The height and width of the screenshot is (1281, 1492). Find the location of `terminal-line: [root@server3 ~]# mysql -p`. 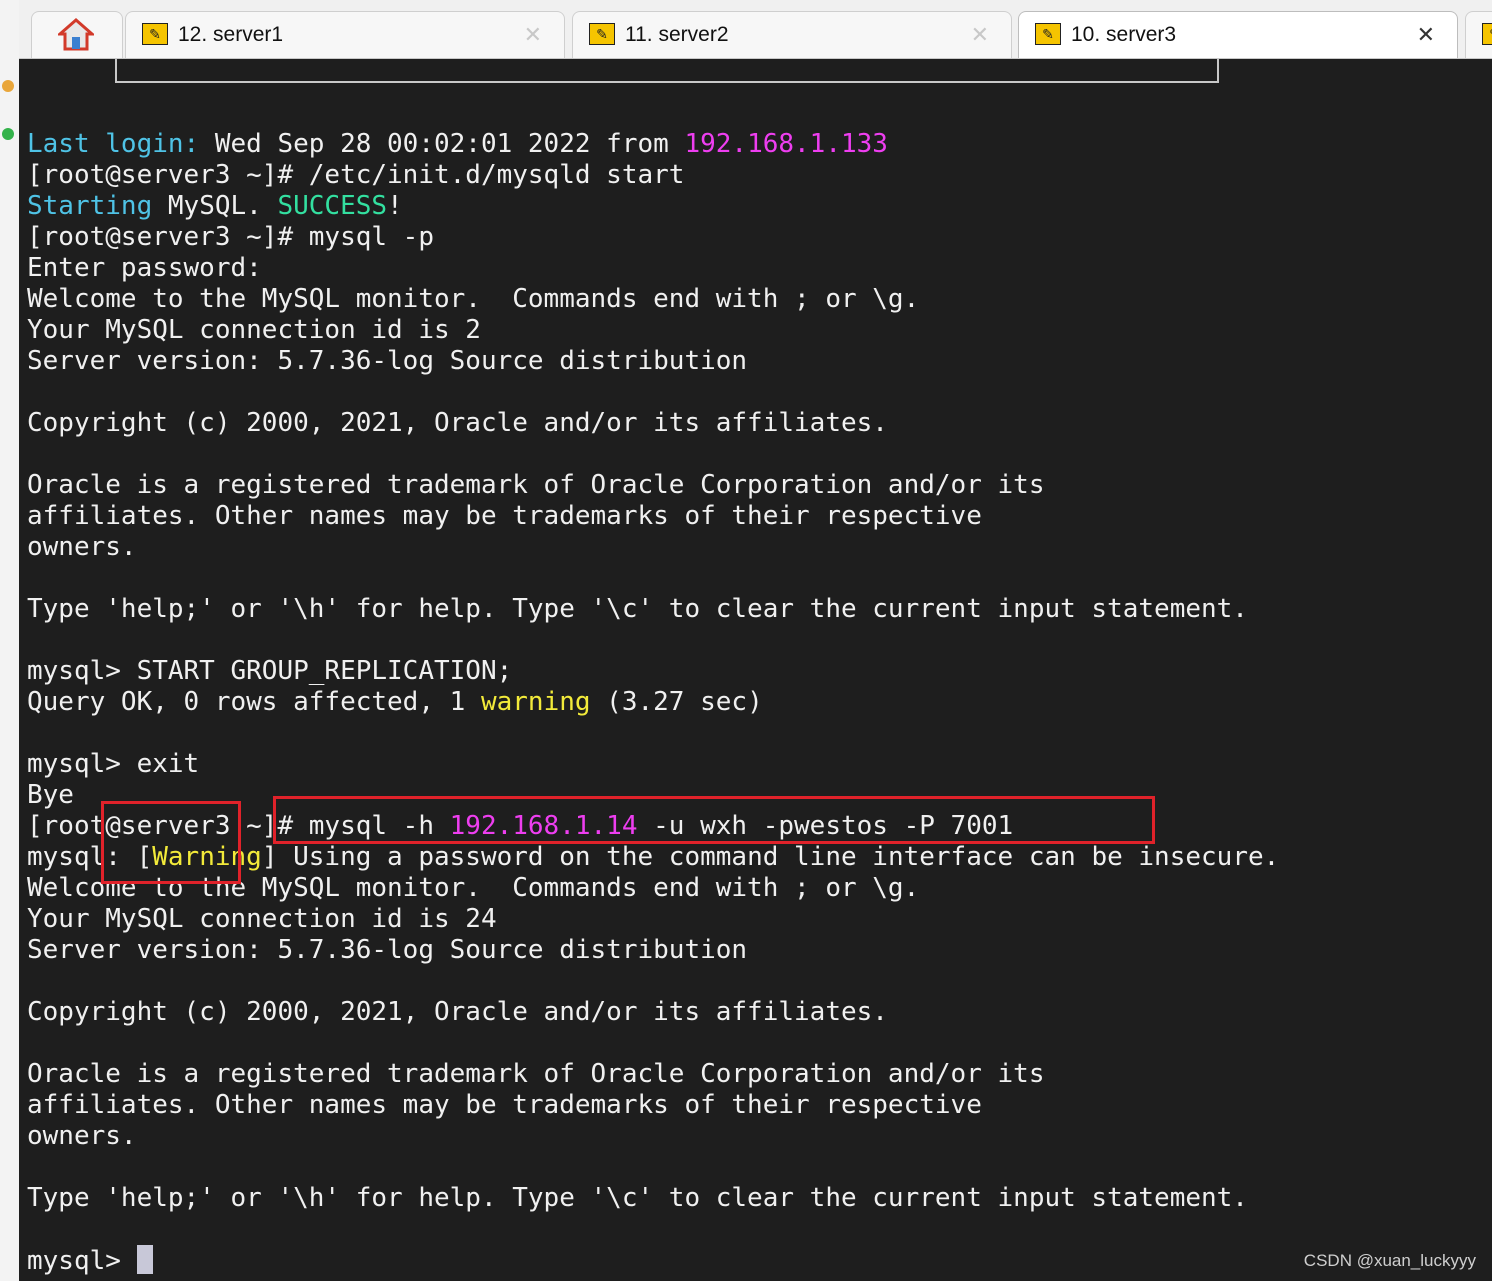

terminal-line: [root@server3 ~]# mysql -p is located at coordinates (653, 237).